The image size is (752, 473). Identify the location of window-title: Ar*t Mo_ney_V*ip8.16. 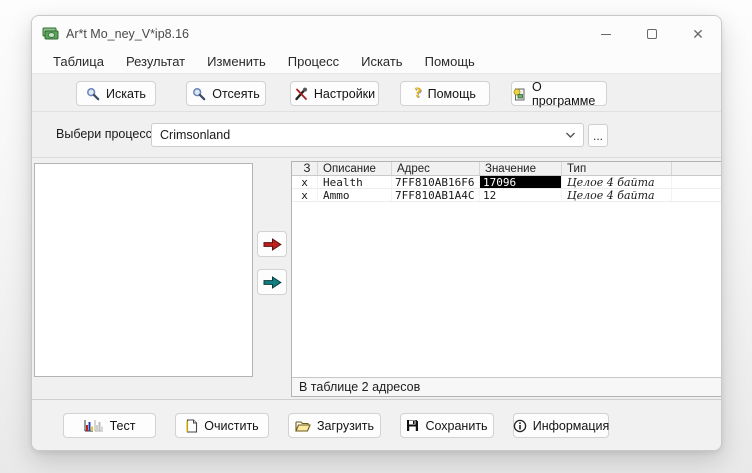
(127, 34).